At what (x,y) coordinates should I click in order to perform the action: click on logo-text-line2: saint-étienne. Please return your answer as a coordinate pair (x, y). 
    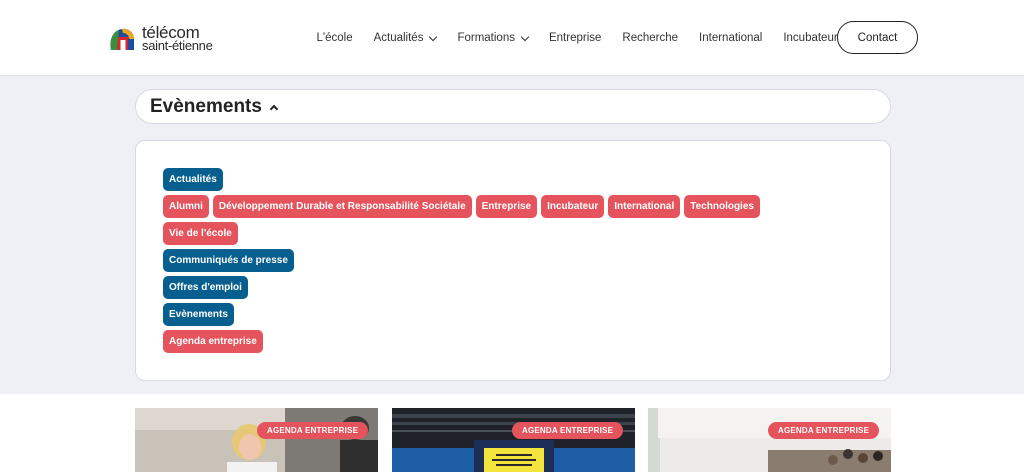
    Looking at the image, I should click on (177, 45).